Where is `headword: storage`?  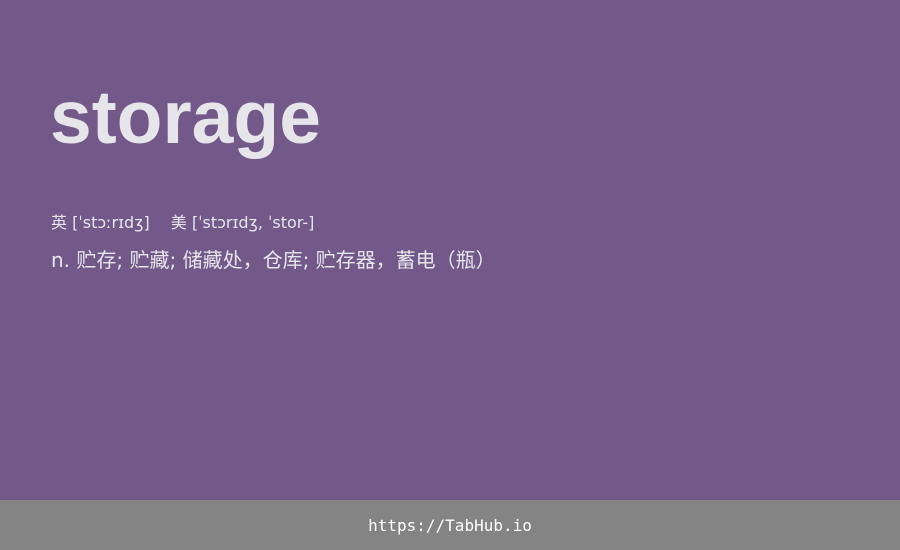
headword: storage is located at coordinates (185, 117).